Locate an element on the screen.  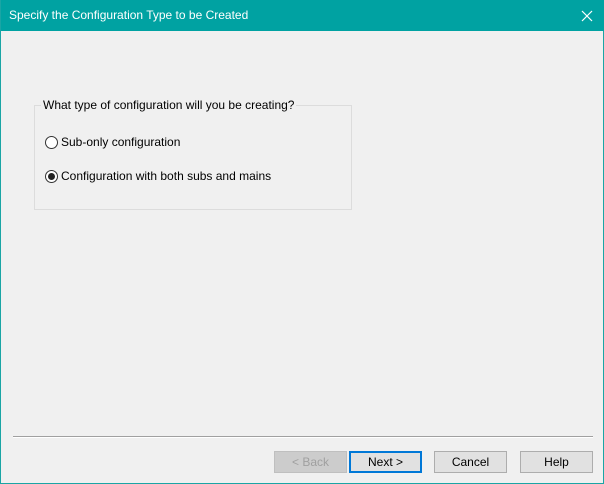
button-separator is located at coordinates (303, 437).